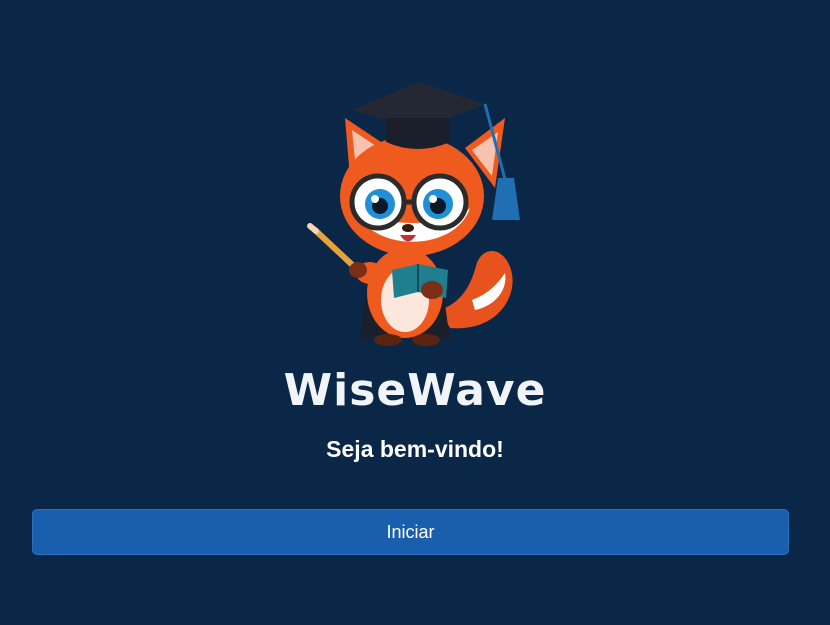  I want to click on app-title: WiseWave, so click(415, 390).